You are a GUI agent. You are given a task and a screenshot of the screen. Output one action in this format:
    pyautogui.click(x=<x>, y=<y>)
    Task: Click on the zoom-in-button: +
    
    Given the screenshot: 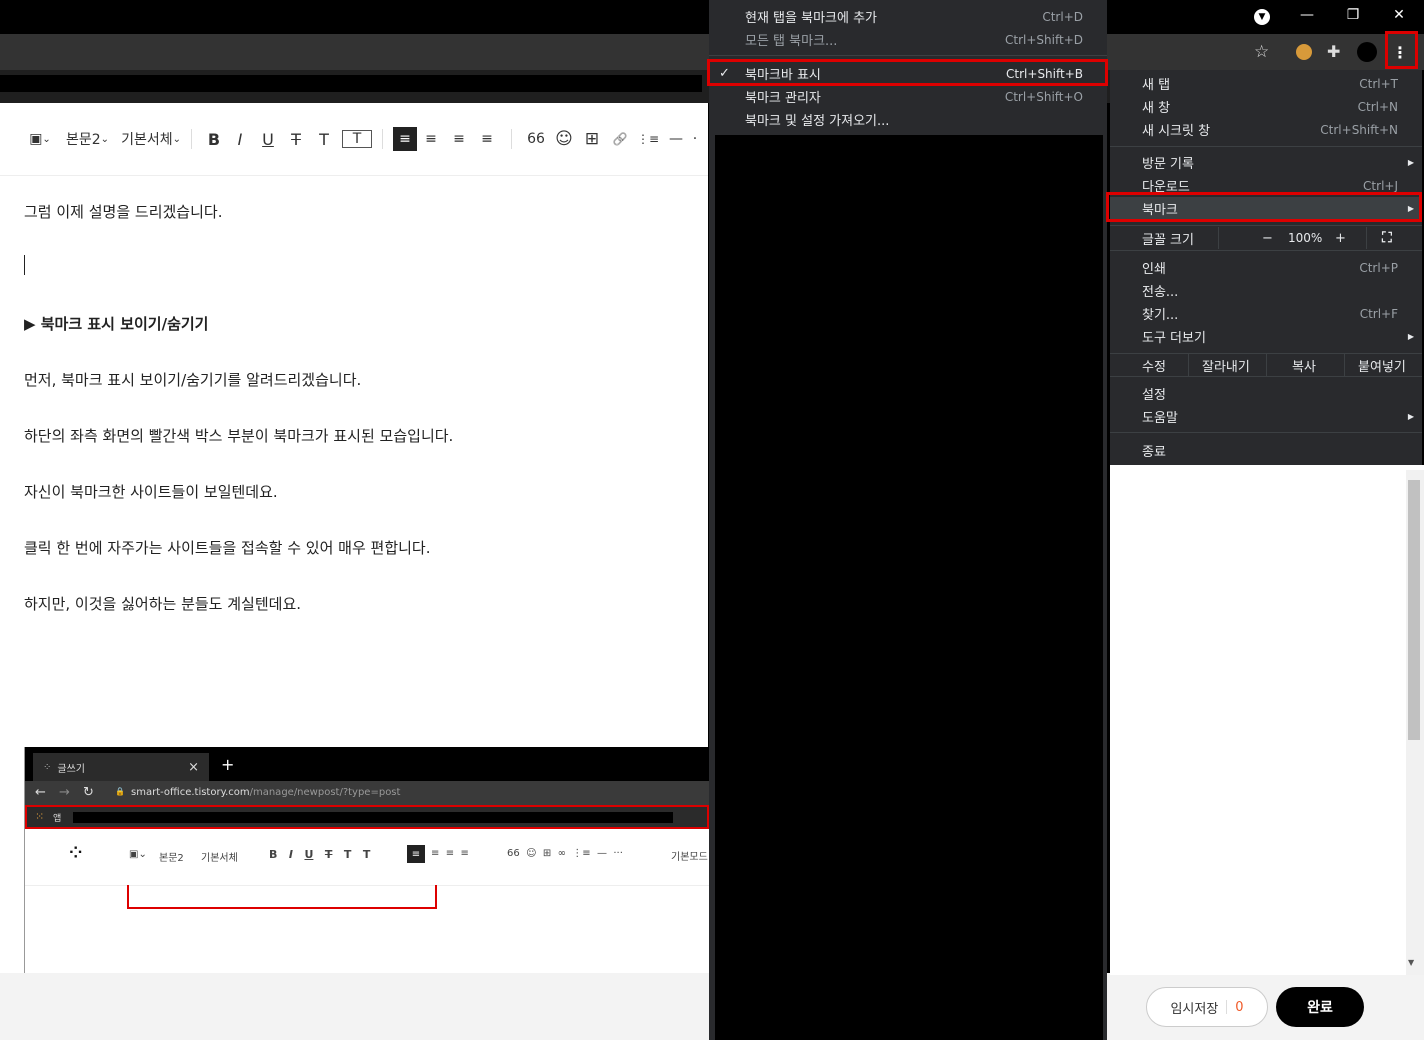 What is the action you would take?
    pyautogui.click(x=1340, y=238)
    